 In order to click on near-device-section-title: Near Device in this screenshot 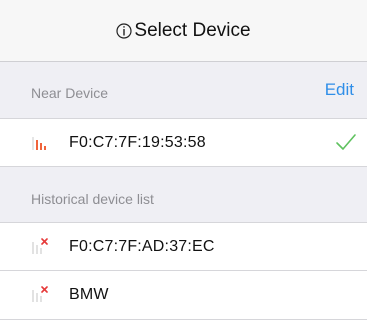, I will do `click(70, 93)`.